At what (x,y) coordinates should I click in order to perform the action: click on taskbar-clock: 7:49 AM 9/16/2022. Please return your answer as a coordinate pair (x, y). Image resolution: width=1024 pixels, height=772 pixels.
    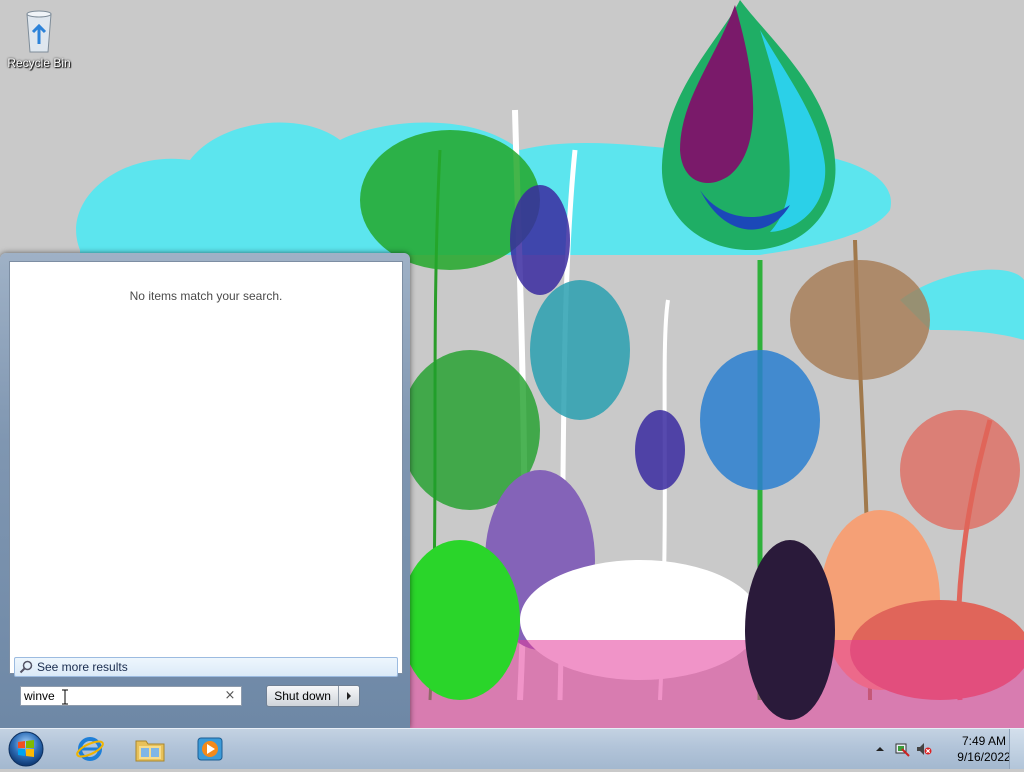
    Looking at the image, I should click on (984, 749).